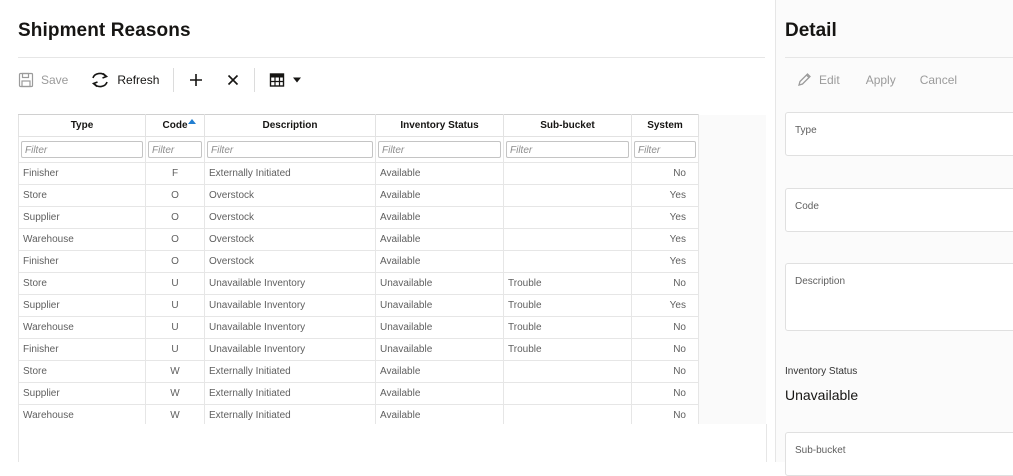 The height and width of the screenshot is (476, 1013). What do you see at coordinates (938, 80) in the screenshot?
I see `cancel-button: Cancel` at bounding box center [938, 80].